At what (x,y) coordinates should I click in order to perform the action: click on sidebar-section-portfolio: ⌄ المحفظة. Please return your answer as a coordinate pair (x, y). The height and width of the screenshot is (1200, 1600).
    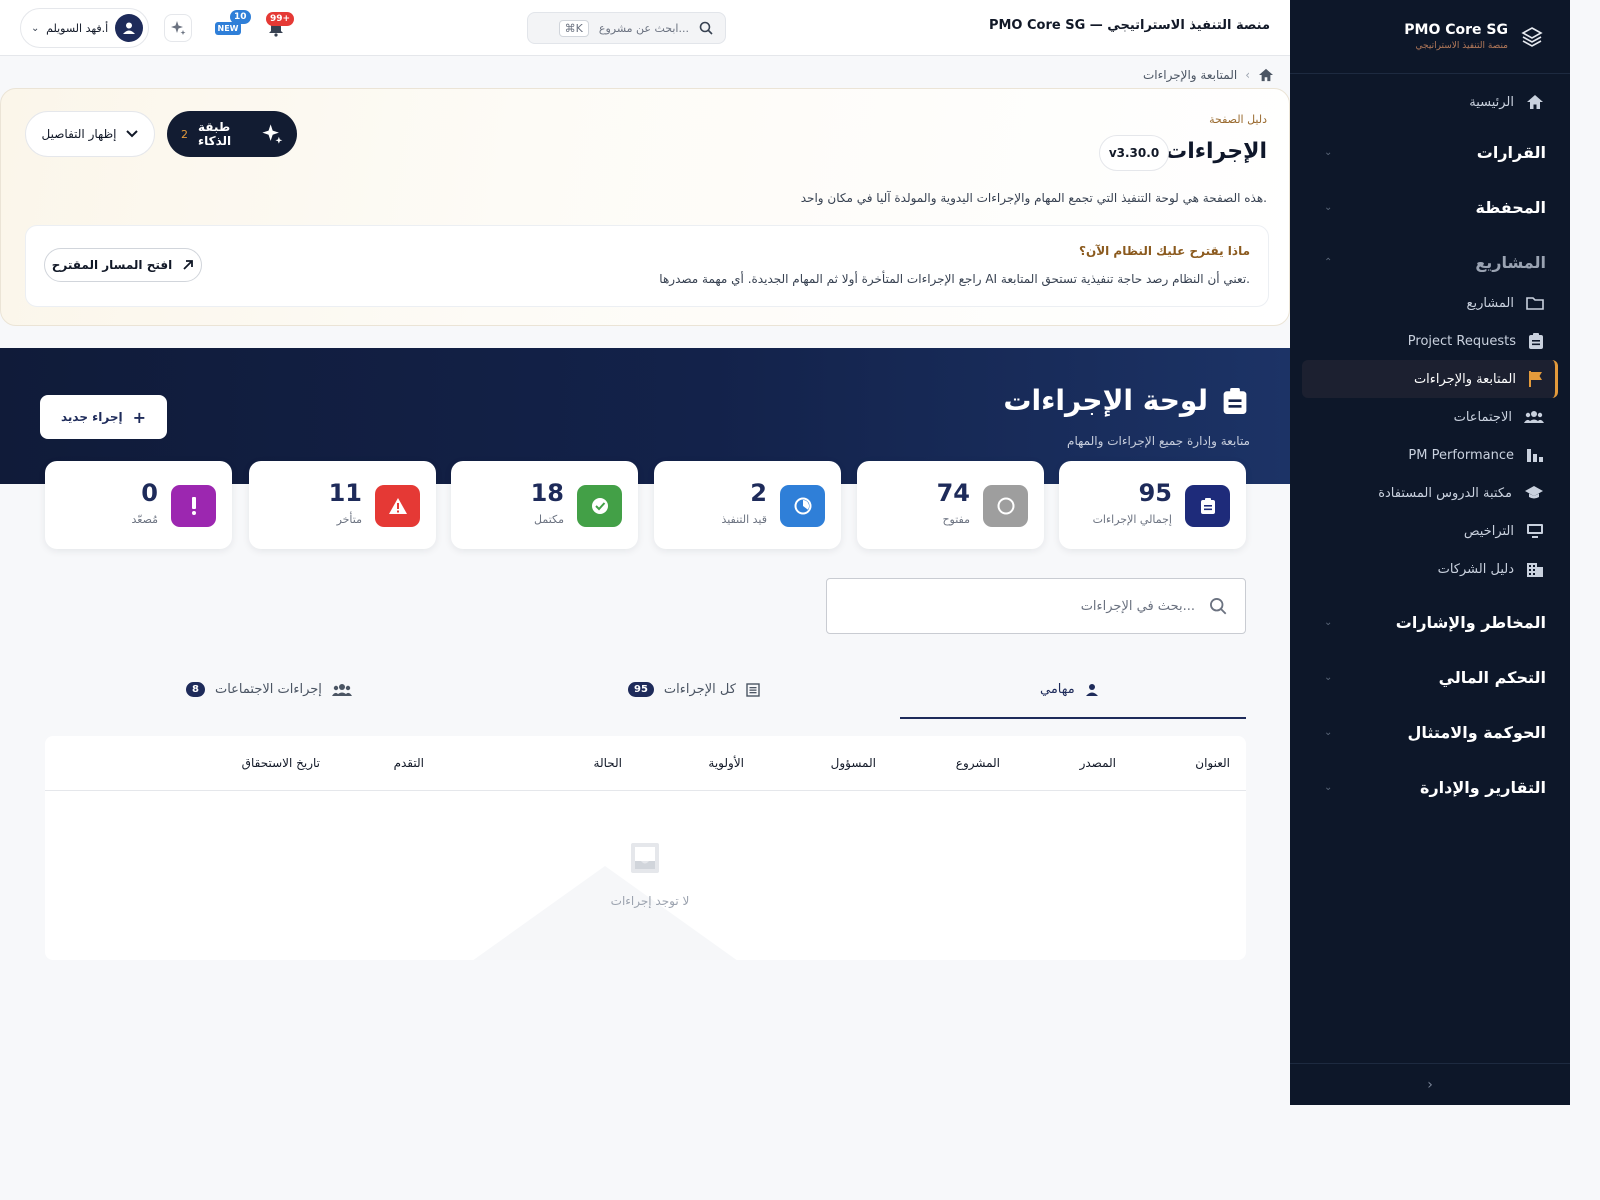
    Looking at the image, I should click on (1430, 207).